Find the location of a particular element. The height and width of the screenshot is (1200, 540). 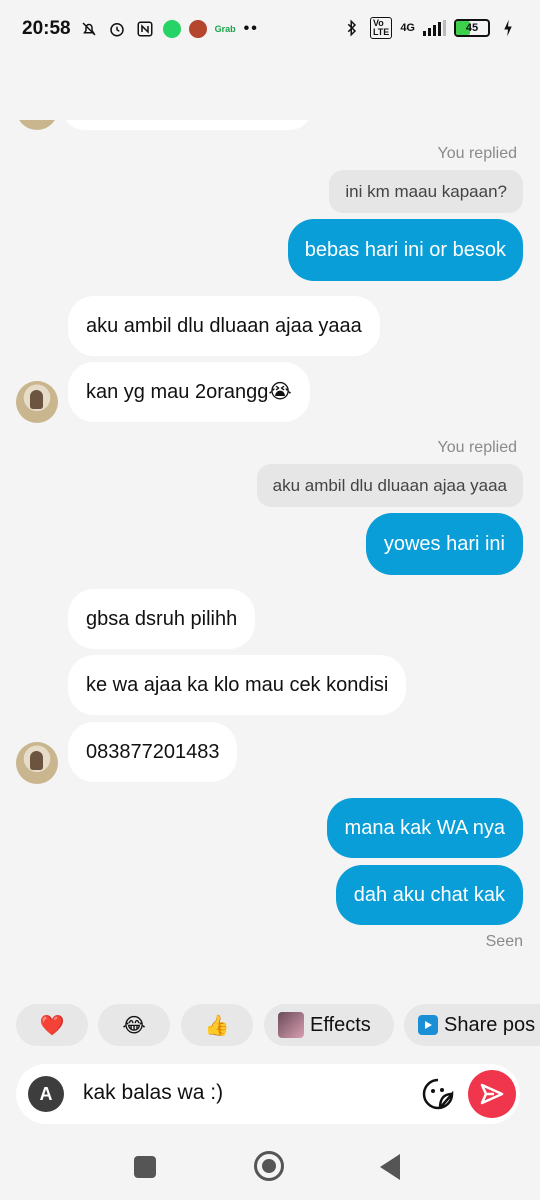

signal-icon is located at coordinates (434, 28).